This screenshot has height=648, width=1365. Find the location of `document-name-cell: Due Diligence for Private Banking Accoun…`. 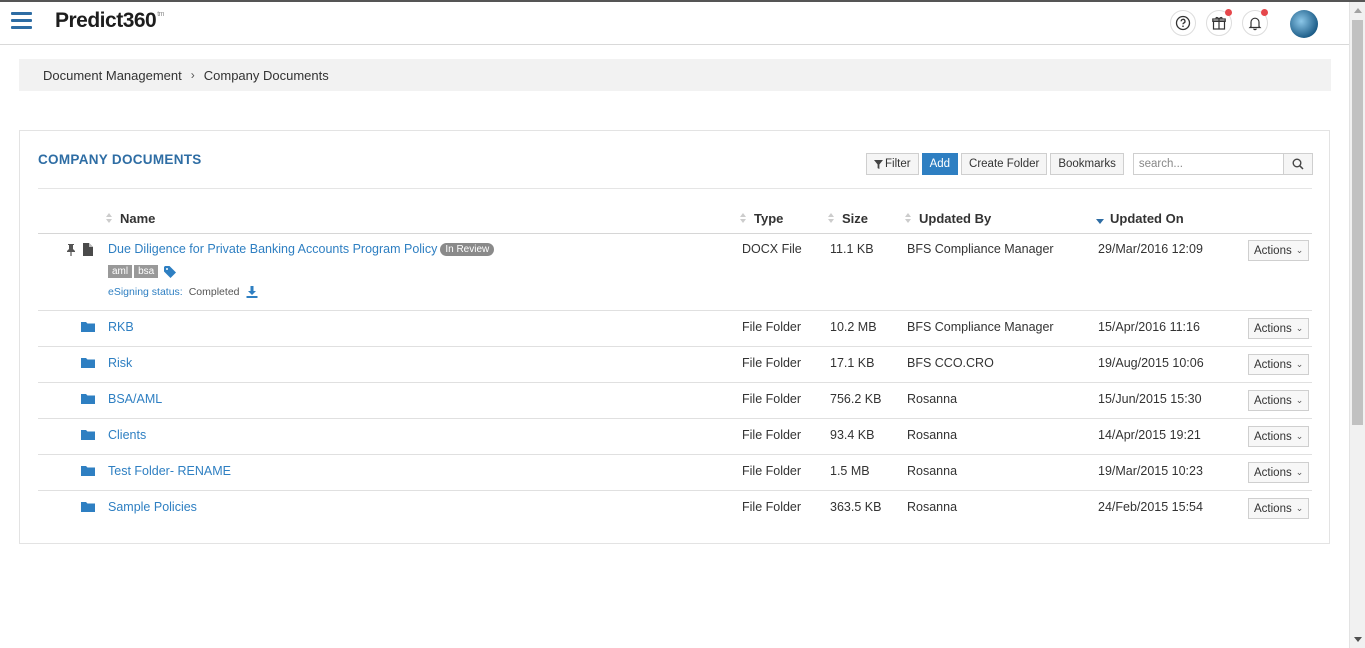

document-name-cell: Due Diligence for Private Banking Accoun… is located at coordinates (301, 249).